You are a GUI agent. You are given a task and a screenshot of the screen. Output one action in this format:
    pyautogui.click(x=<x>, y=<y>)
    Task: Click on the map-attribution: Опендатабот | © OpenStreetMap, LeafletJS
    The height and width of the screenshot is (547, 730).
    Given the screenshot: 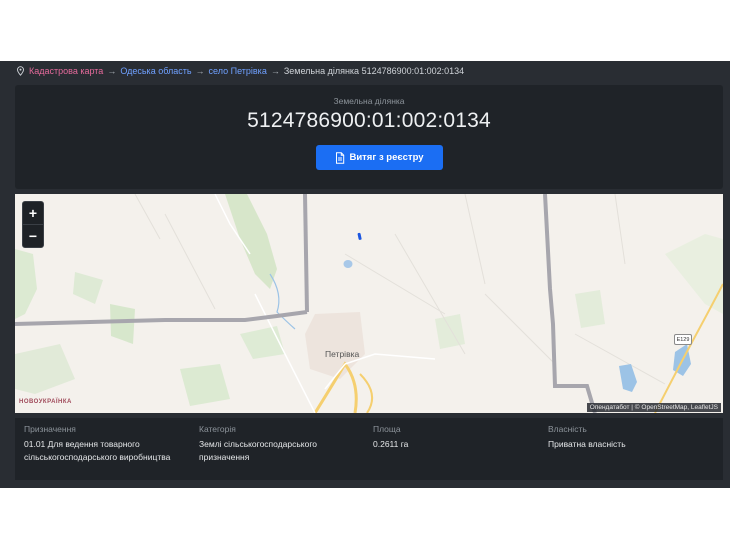 What is the action you would take?
    pyautogui.click(x=653, y=407)
    